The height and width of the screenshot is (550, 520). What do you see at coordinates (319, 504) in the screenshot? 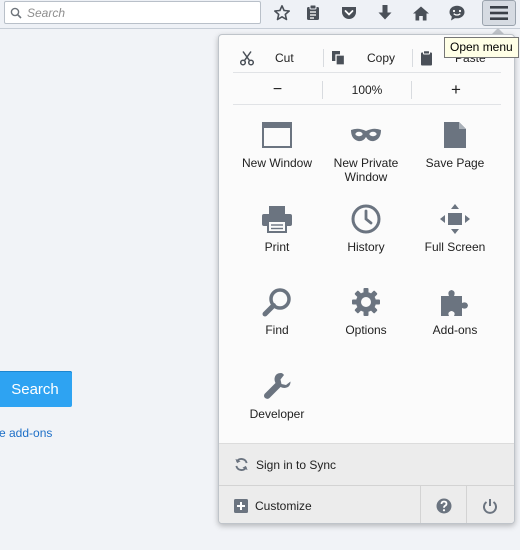
I see `customize-button: Customize` at bounding box center [319, 504].